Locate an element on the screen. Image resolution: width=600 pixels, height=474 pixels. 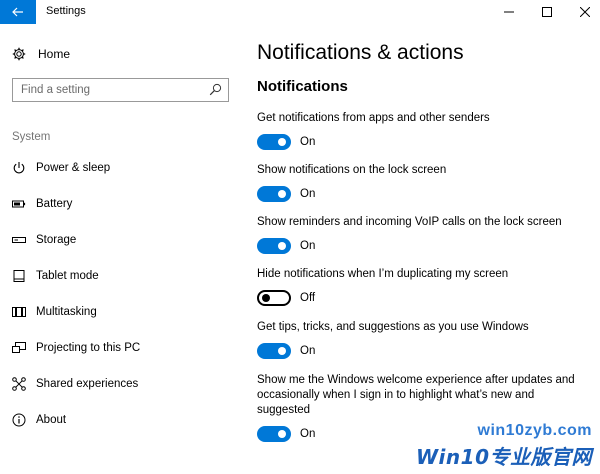
sidebar-home-label: Home is located at coordinates (54, 54).